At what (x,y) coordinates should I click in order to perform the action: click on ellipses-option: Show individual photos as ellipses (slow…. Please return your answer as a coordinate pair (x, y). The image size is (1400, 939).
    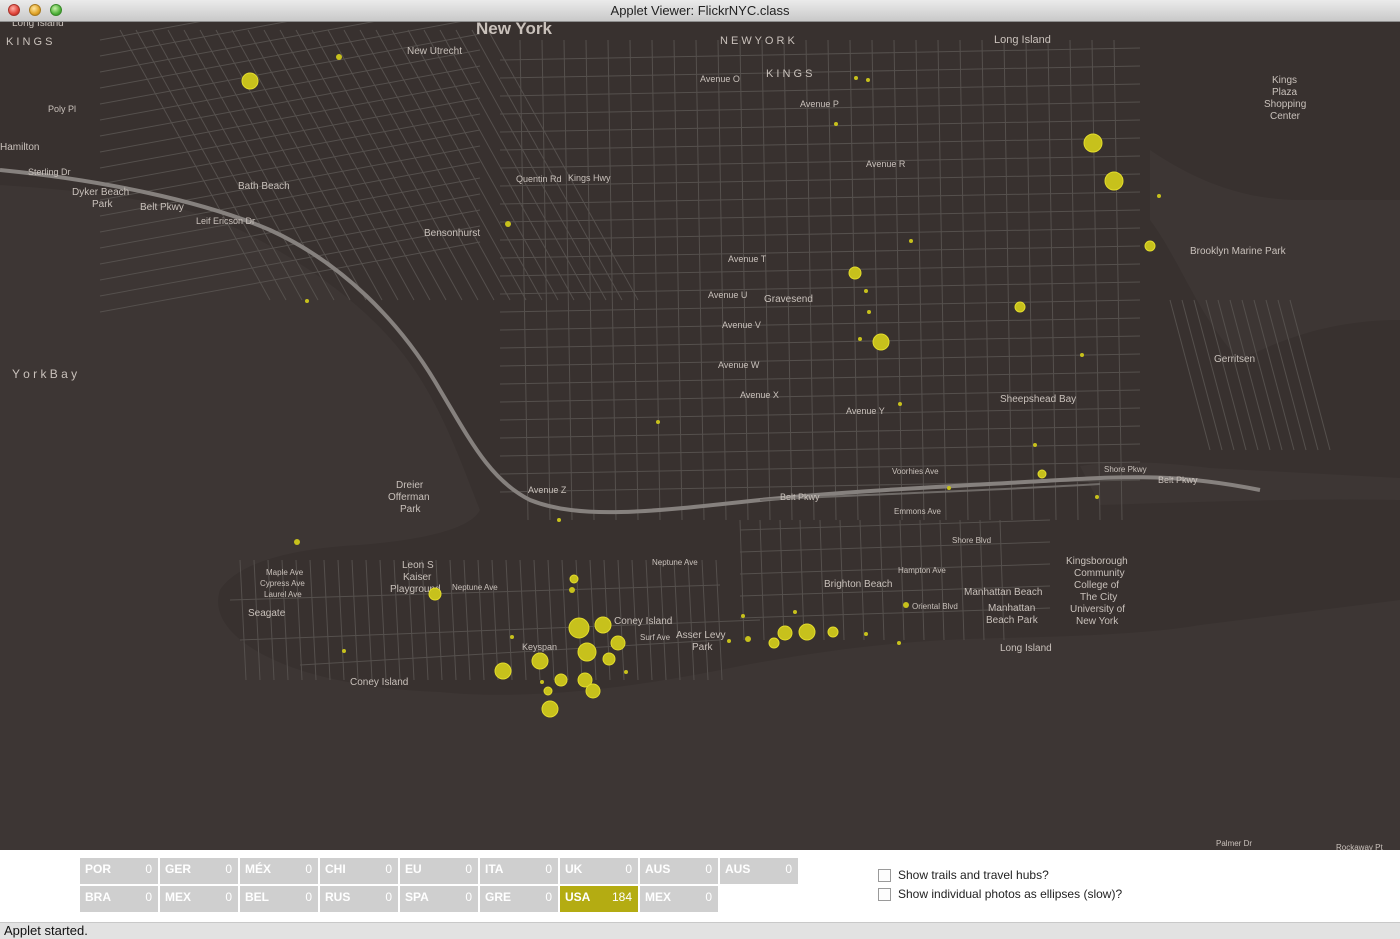
    Looking at the image, I should click on (1000, 894).